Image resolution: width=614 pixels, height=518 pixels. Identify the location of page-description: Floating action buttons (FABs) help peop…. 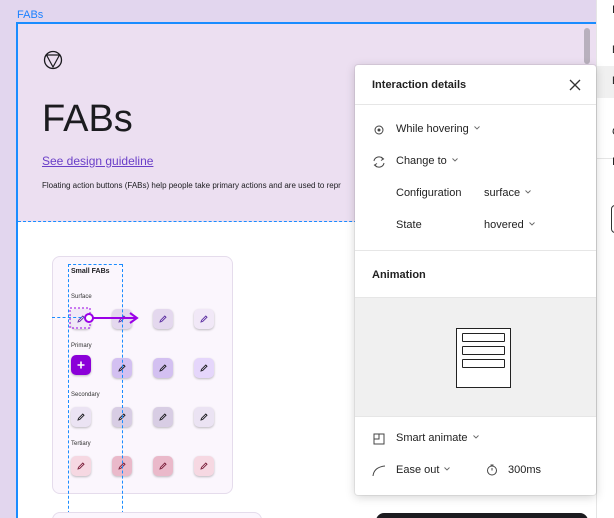
(191, 185).